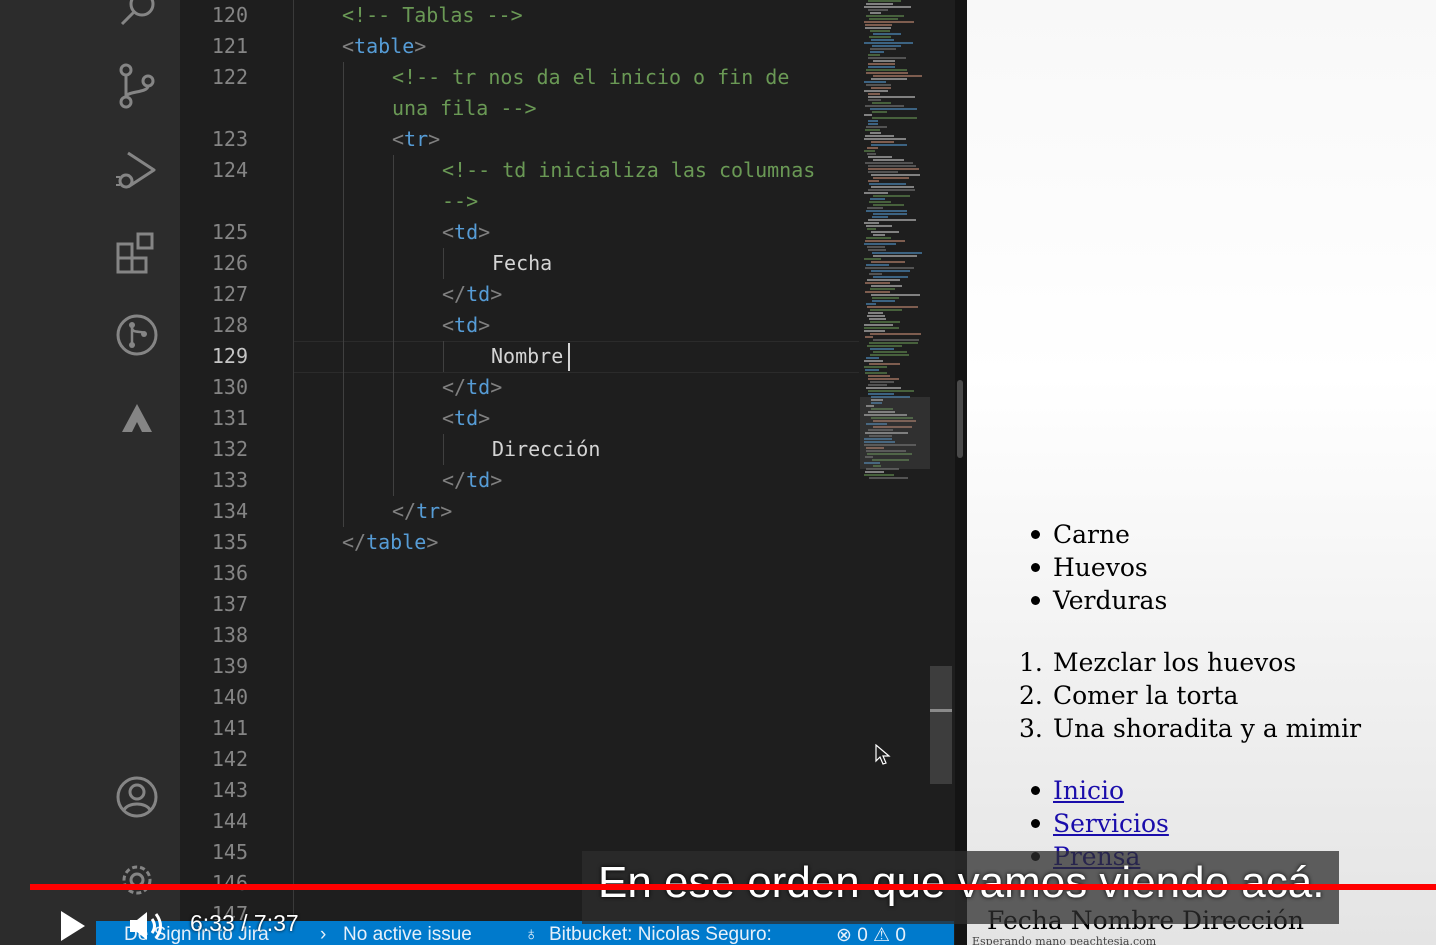 The image size is (1436, 945). I want to click on play-icon, so click(73, 926).